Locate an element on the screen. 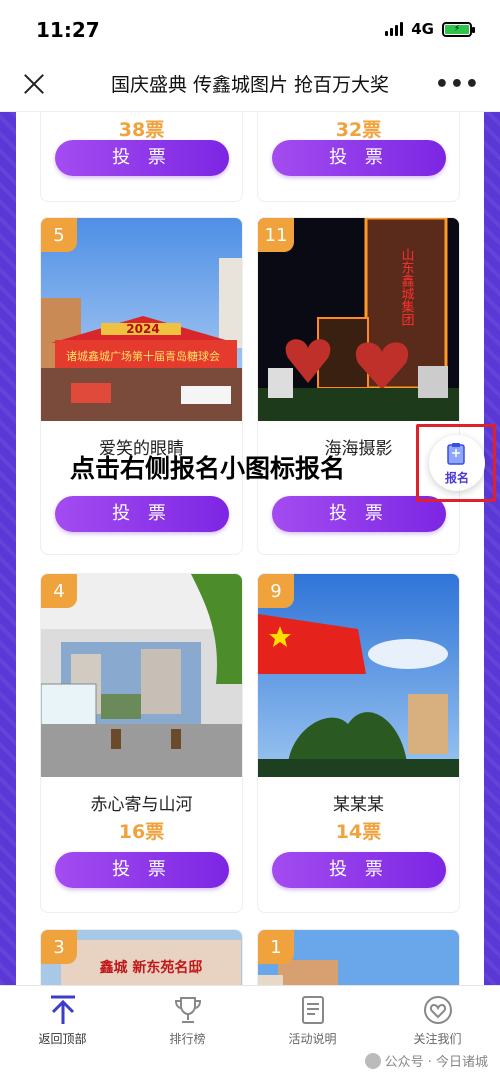 This screenshot has width=500, height=1082. entry-name: 赤心寄与山河 is located at coordinates (141, 805).